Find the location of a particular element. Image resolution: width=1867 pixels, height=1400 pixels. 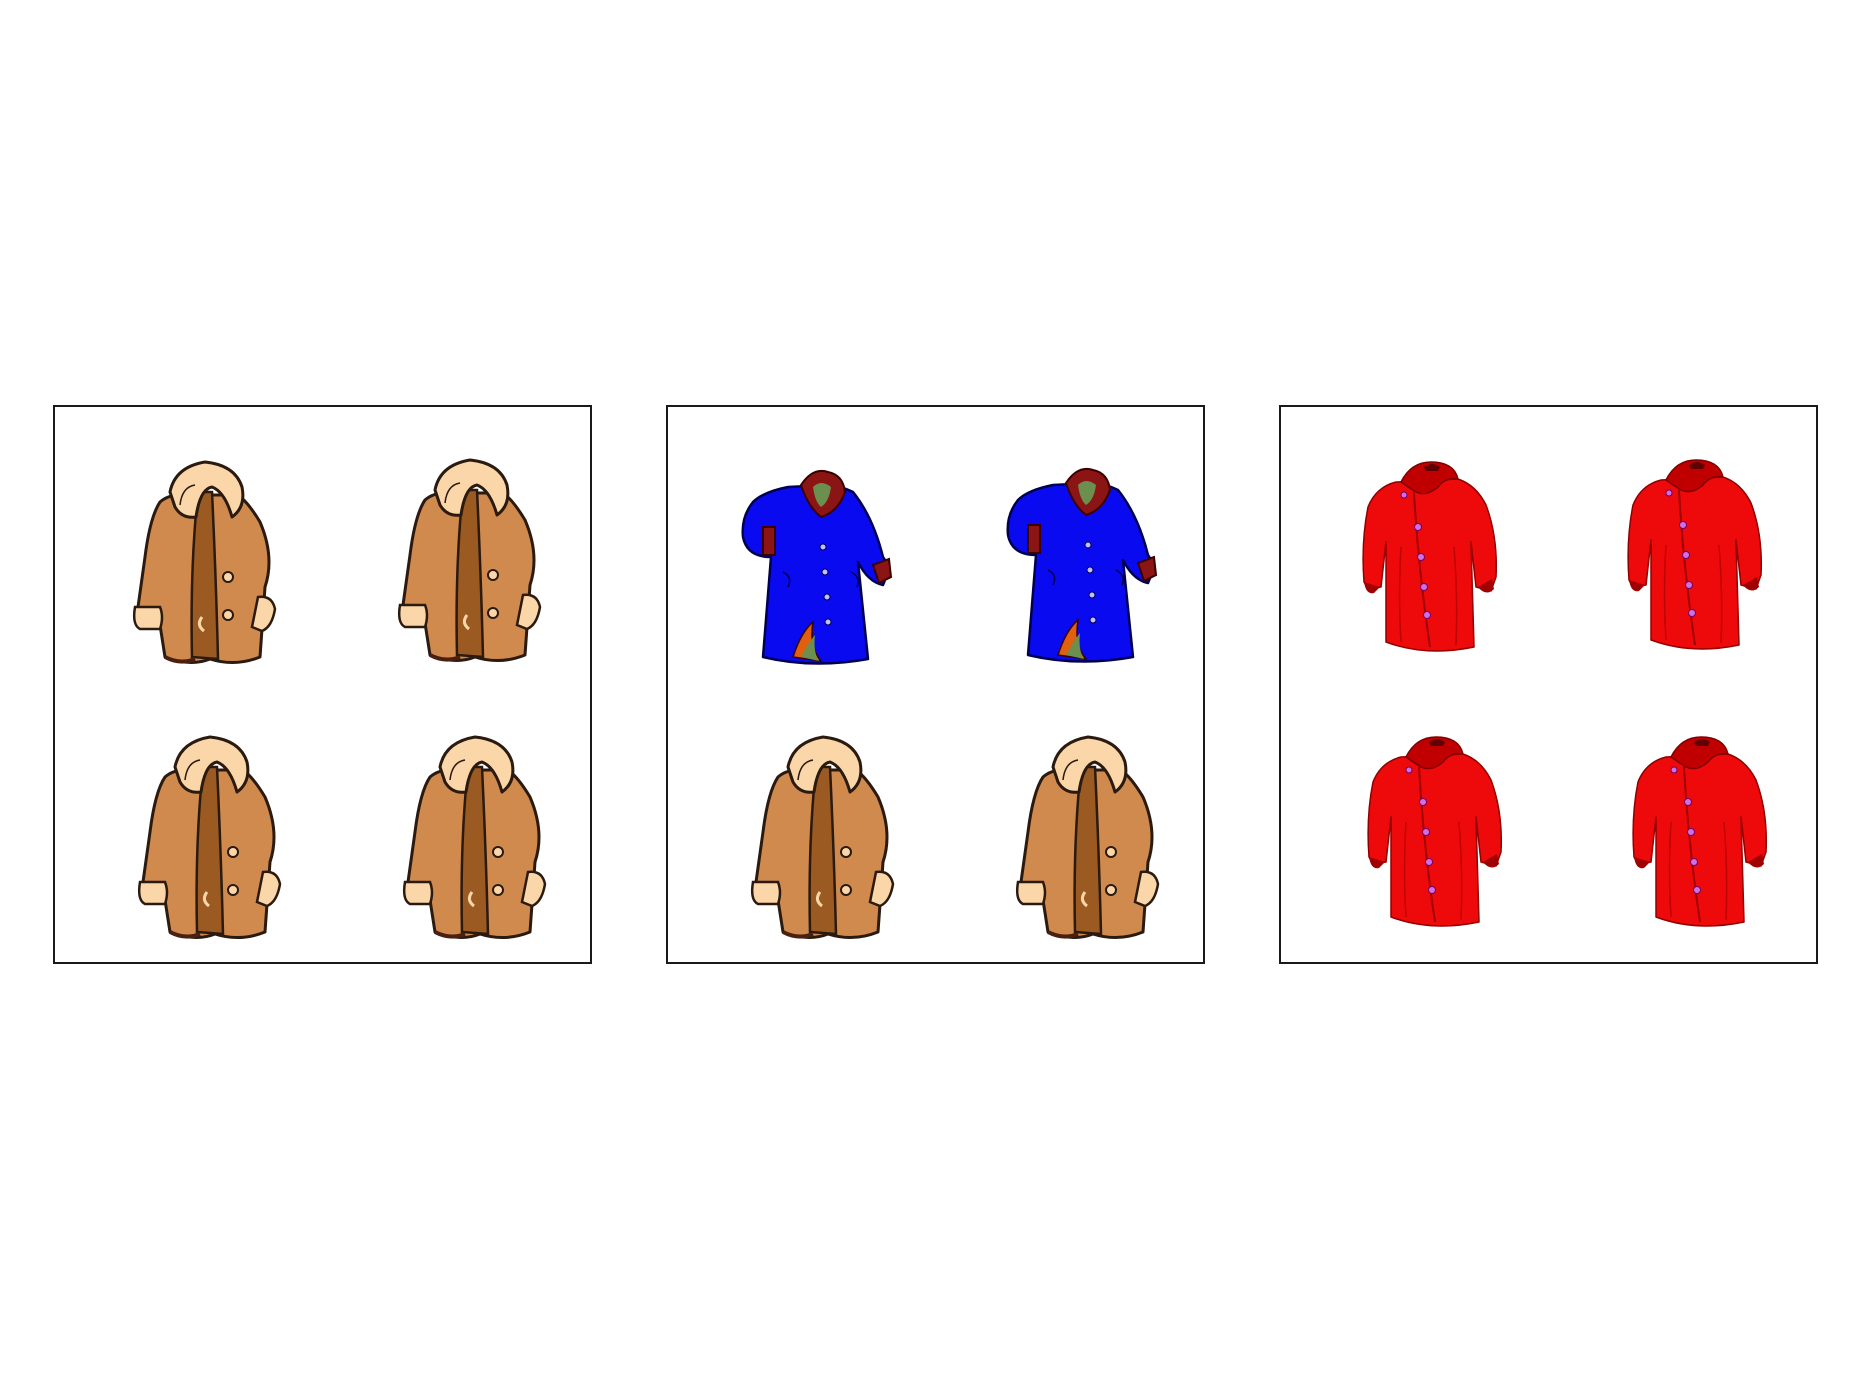

panel-right is located at coordinates (1548, 684).